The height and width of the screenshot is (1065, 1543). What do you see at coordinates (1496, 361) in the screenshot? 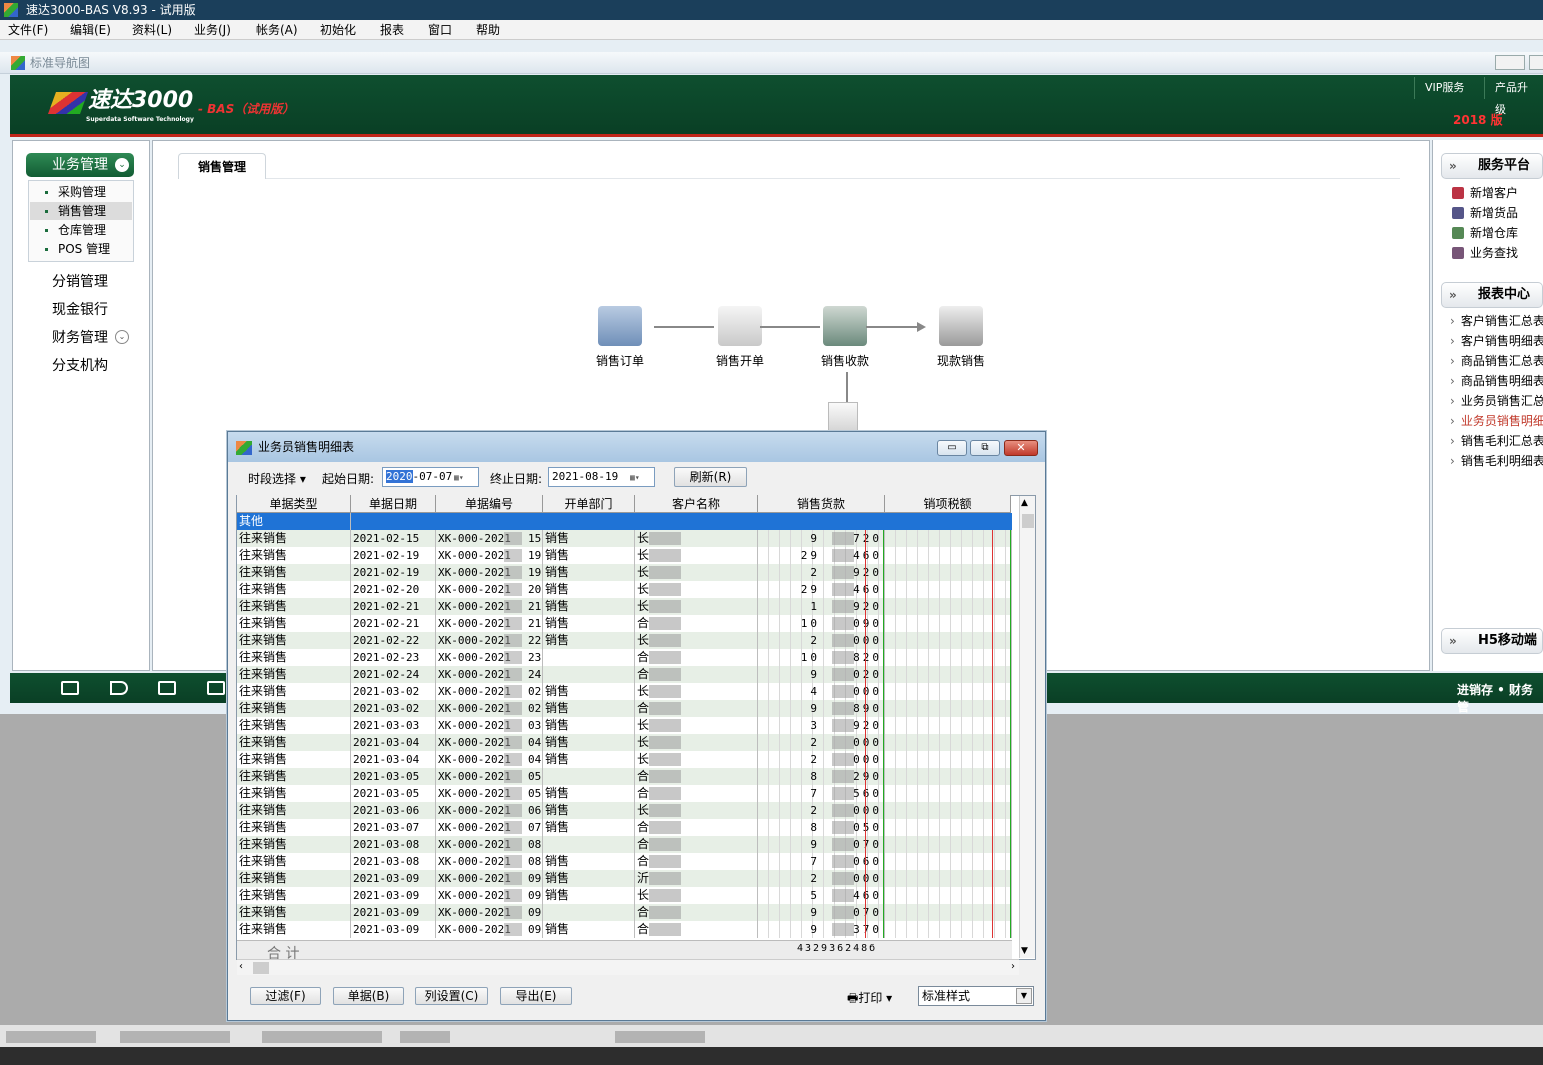
I see `report-link: › 商品销售汇总表` at bounding box center [1496, 361].